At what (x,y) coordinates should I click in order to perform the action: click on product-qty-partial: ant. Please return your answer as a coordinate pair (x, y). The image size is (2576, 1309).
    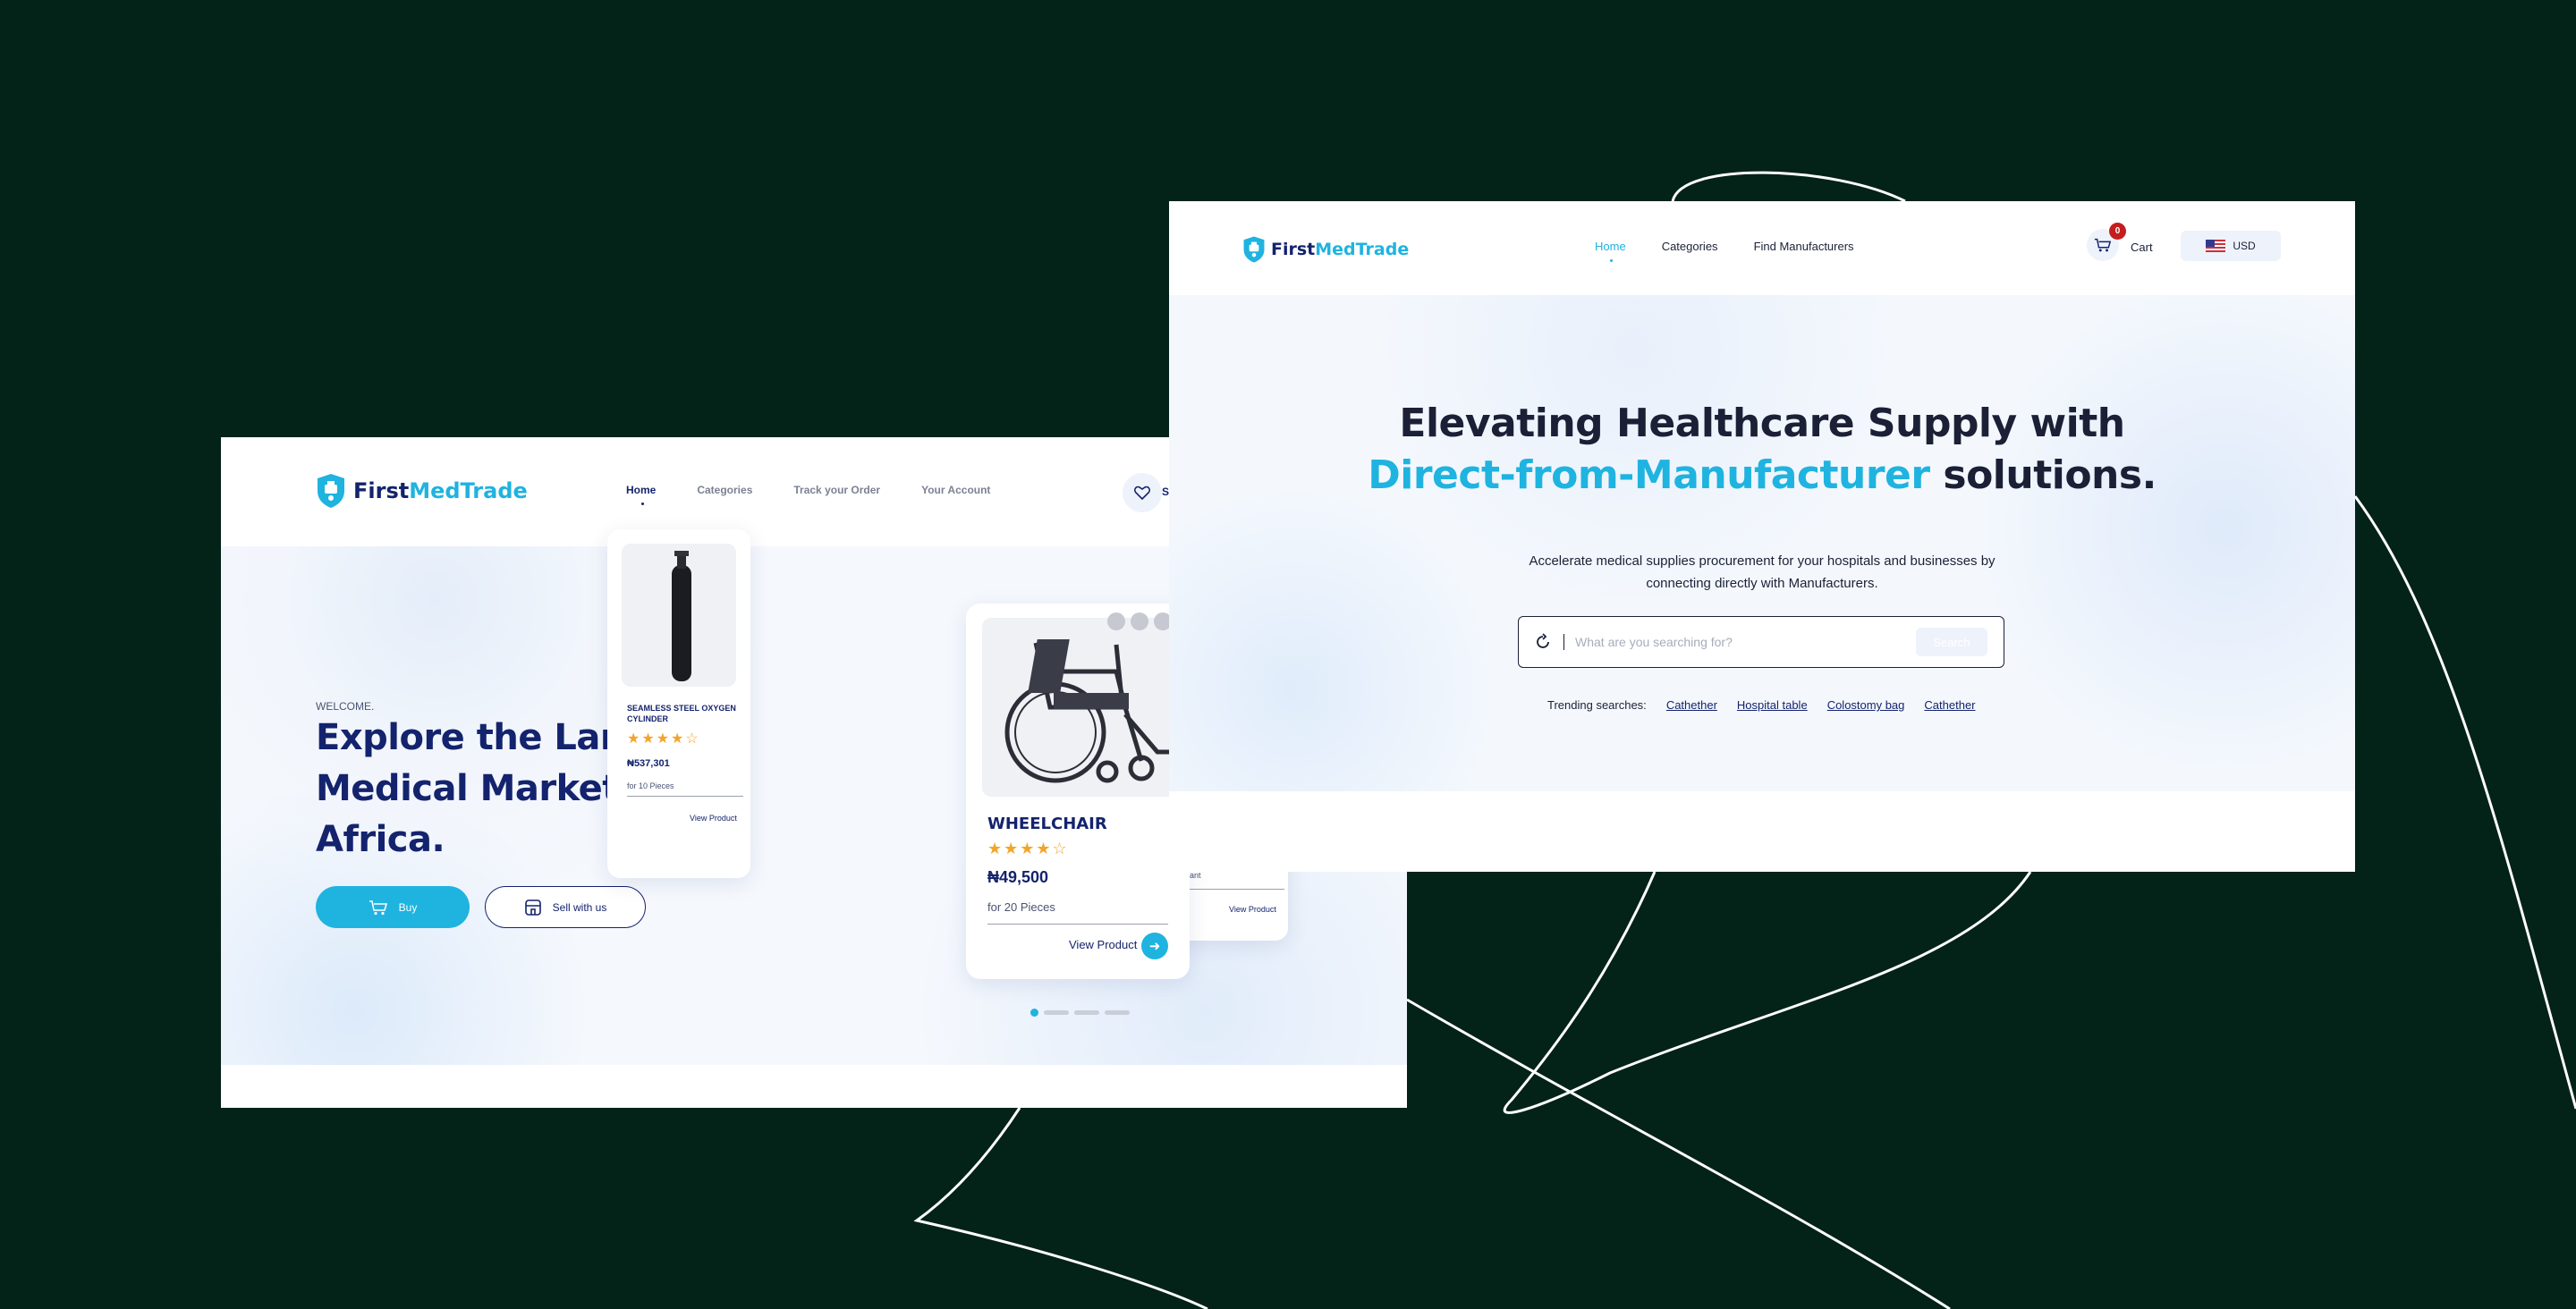
    Looking at the image, I should click on (1195, 875).